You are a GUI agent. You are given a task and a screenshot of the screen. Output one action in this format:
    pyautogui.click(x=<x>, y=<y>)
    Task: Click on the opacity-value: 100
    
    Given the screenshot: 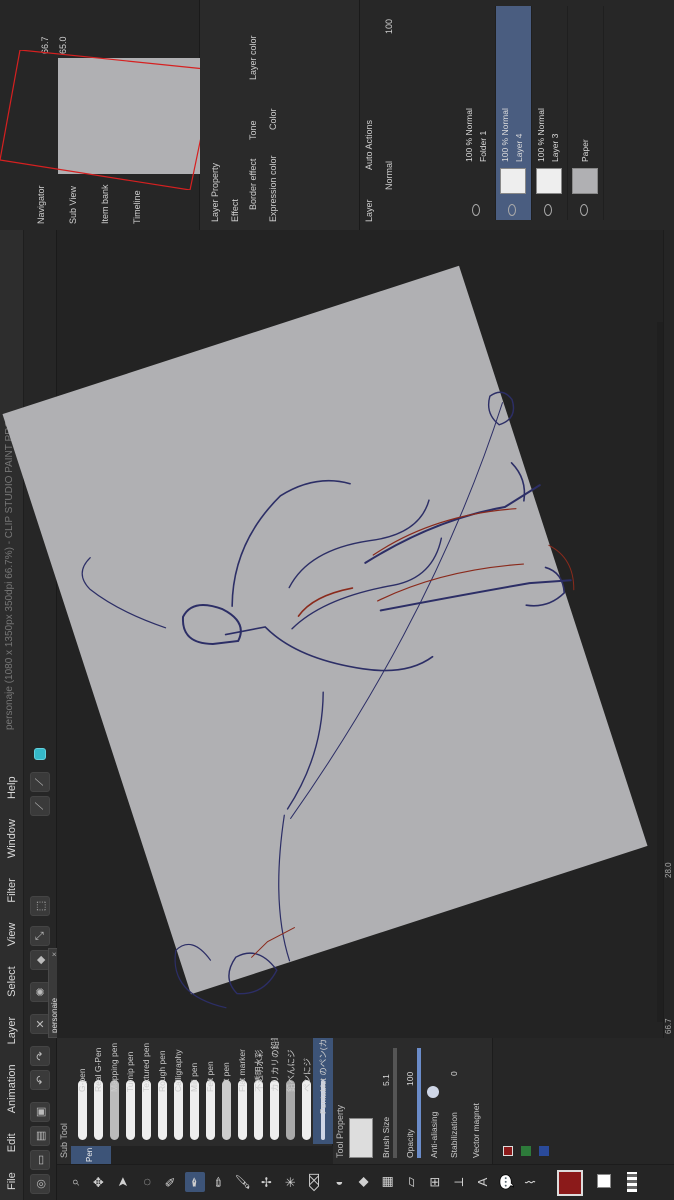 What is the action you would take?
    pyautogui.click(x=410, y=1079)
    